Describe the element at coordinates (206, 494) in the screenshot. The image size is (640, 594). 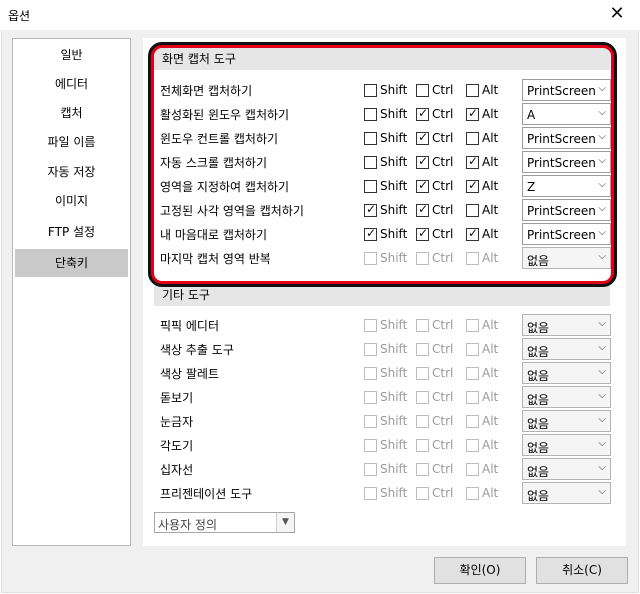
I see `other-row-label: 프리젠테이션 도구` at that location.